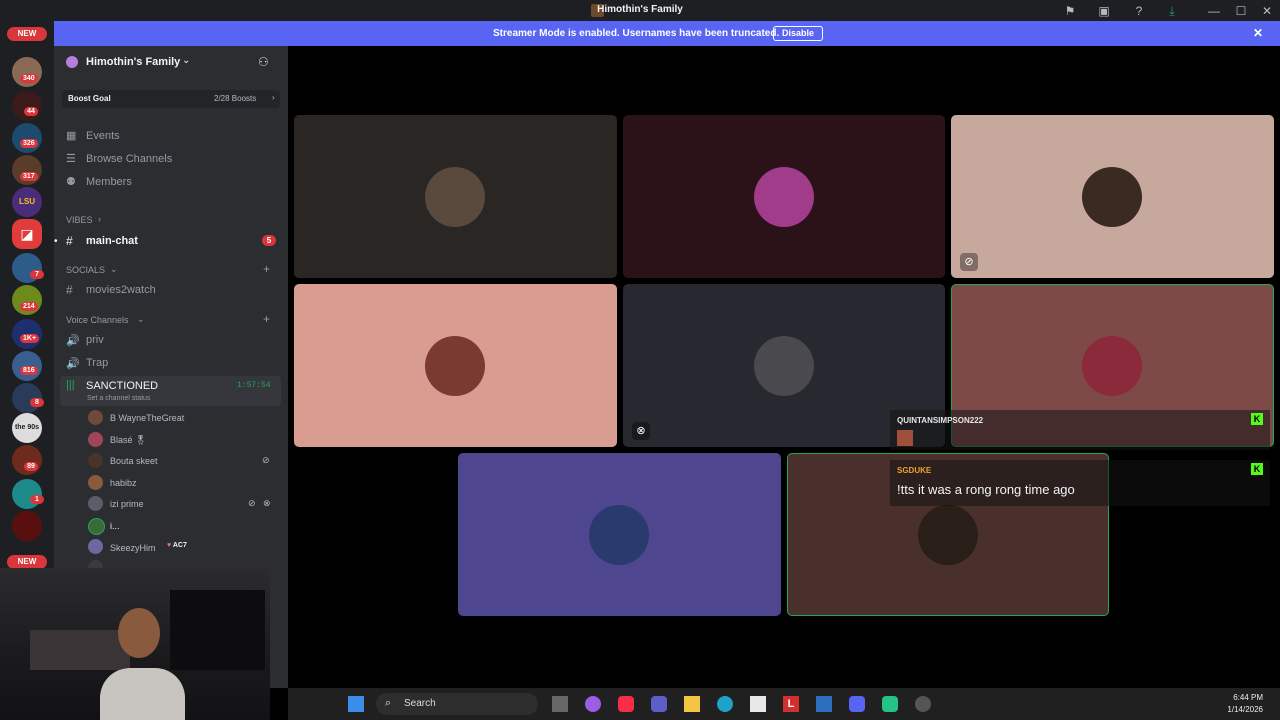 The image size is (1280, 720). What do you see at coordinates (134, 461) in the screenshot?
I see `voice-user: Bouta skeet` at bounding box center [134, 461].